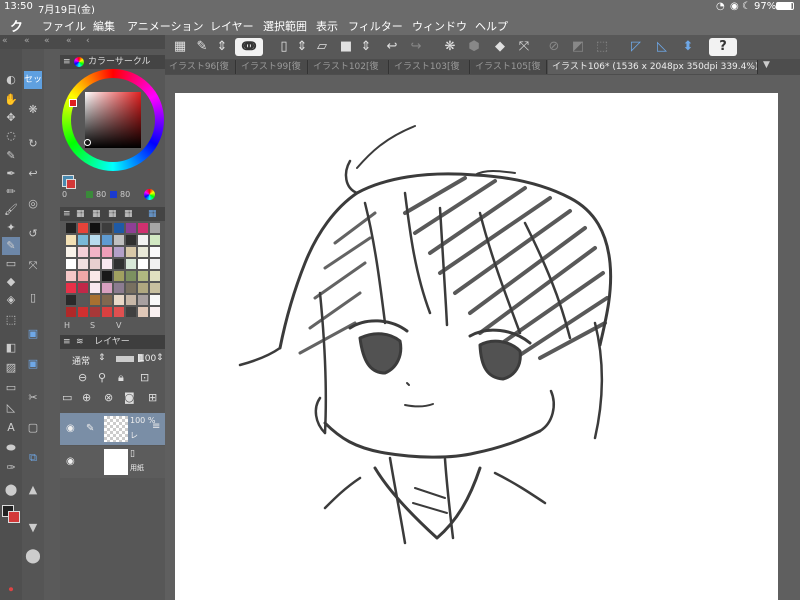 This screenshot has height=600, width=800. Describe the element at coordinates (33, 298) in the screenshot. I see `new-page-icon: ▯` at that location.